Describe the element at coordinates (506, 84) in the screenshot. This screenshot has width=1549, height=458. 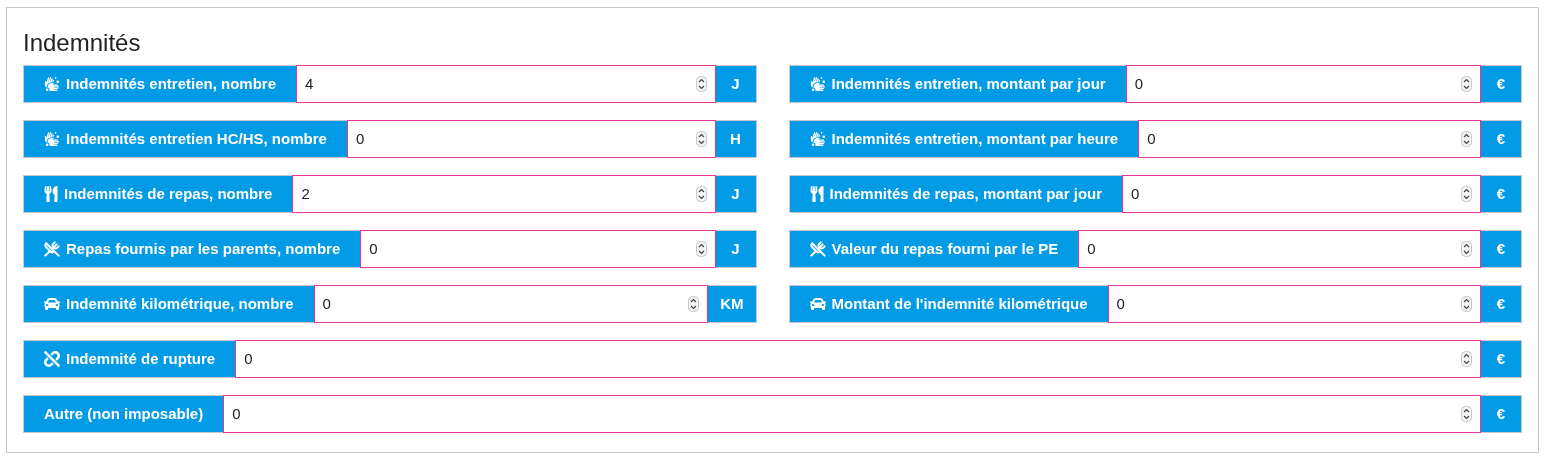
I see `number-field: 4` at that location.